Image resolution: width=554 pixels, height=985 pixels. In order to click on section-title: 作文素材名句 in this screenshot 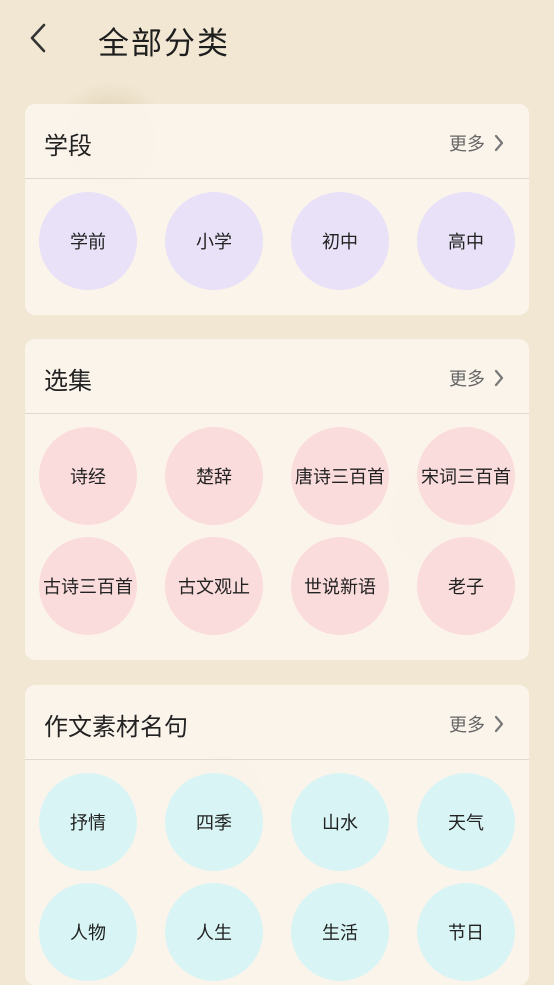, I will do `click(116, 727)`.